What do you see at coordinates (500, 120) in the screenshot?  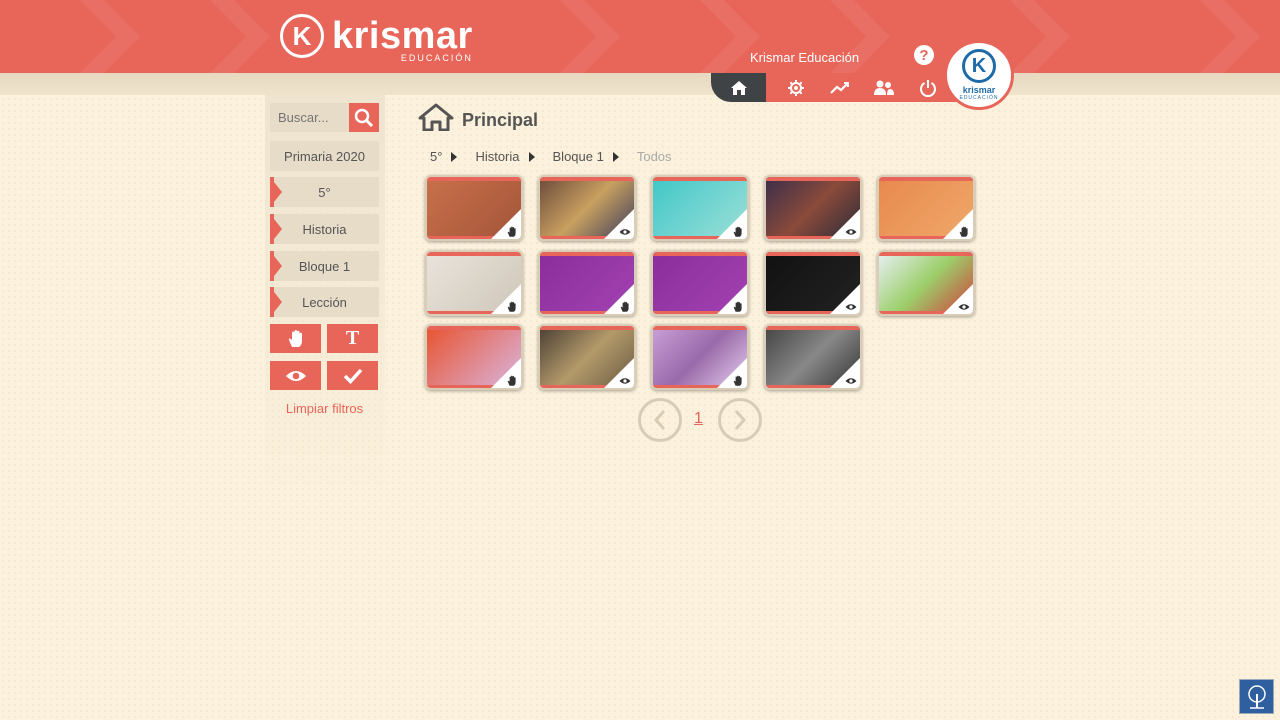 I see `page-title: Principal` at bounding box center [500, 120].